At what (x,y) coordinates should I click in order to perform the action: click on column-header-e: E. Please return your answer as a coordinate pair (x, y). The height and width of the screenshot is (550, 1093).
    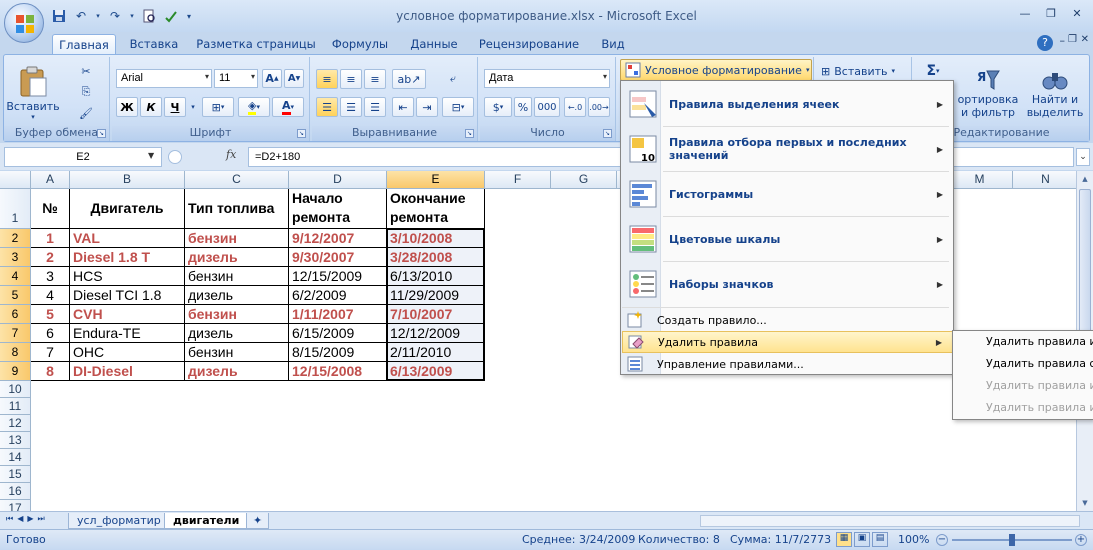
    Looking at the image, I should click on (436, 180).